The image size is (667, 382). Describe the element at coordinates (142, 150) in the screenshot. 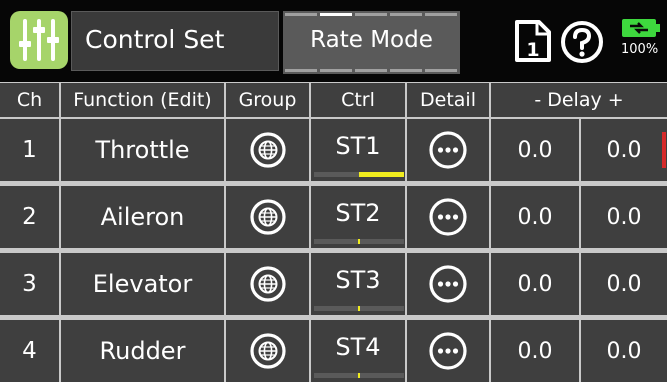

I see `function-name-button: Throttle` at that location.